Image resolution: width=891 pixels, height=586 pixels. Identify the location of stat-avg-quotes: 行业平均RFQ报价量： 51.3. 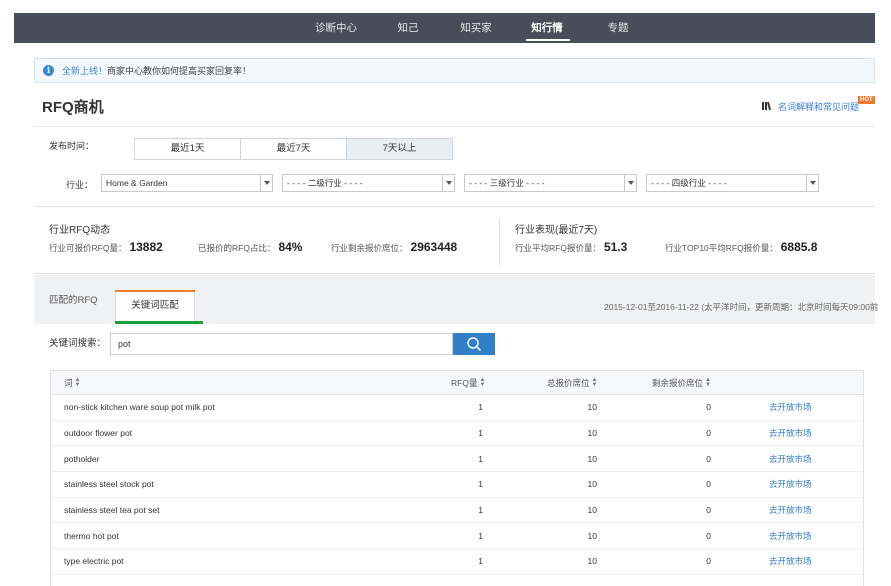
(571, 247).